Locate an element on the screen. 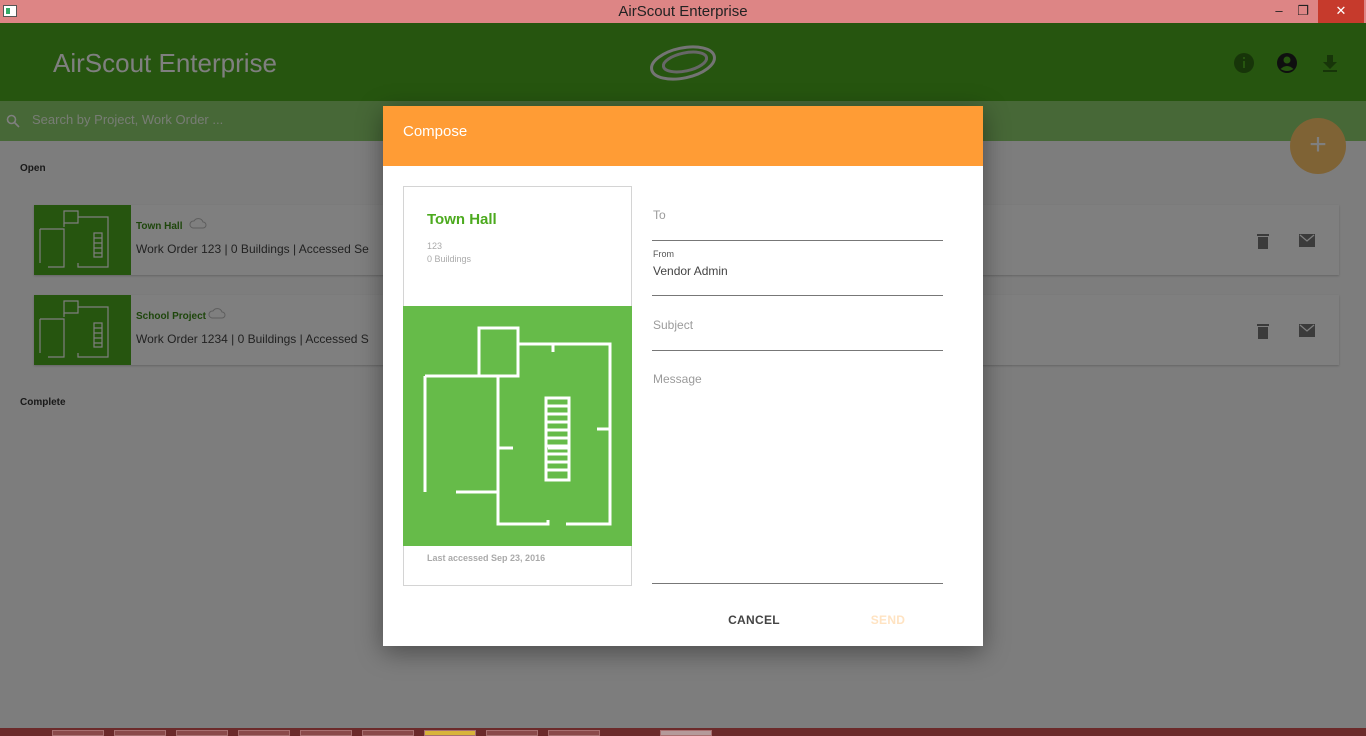 Image resolution: width=1366 pixels, height=736 pixels. cancel-button: CANCEL is located at coordinates (754, 620).